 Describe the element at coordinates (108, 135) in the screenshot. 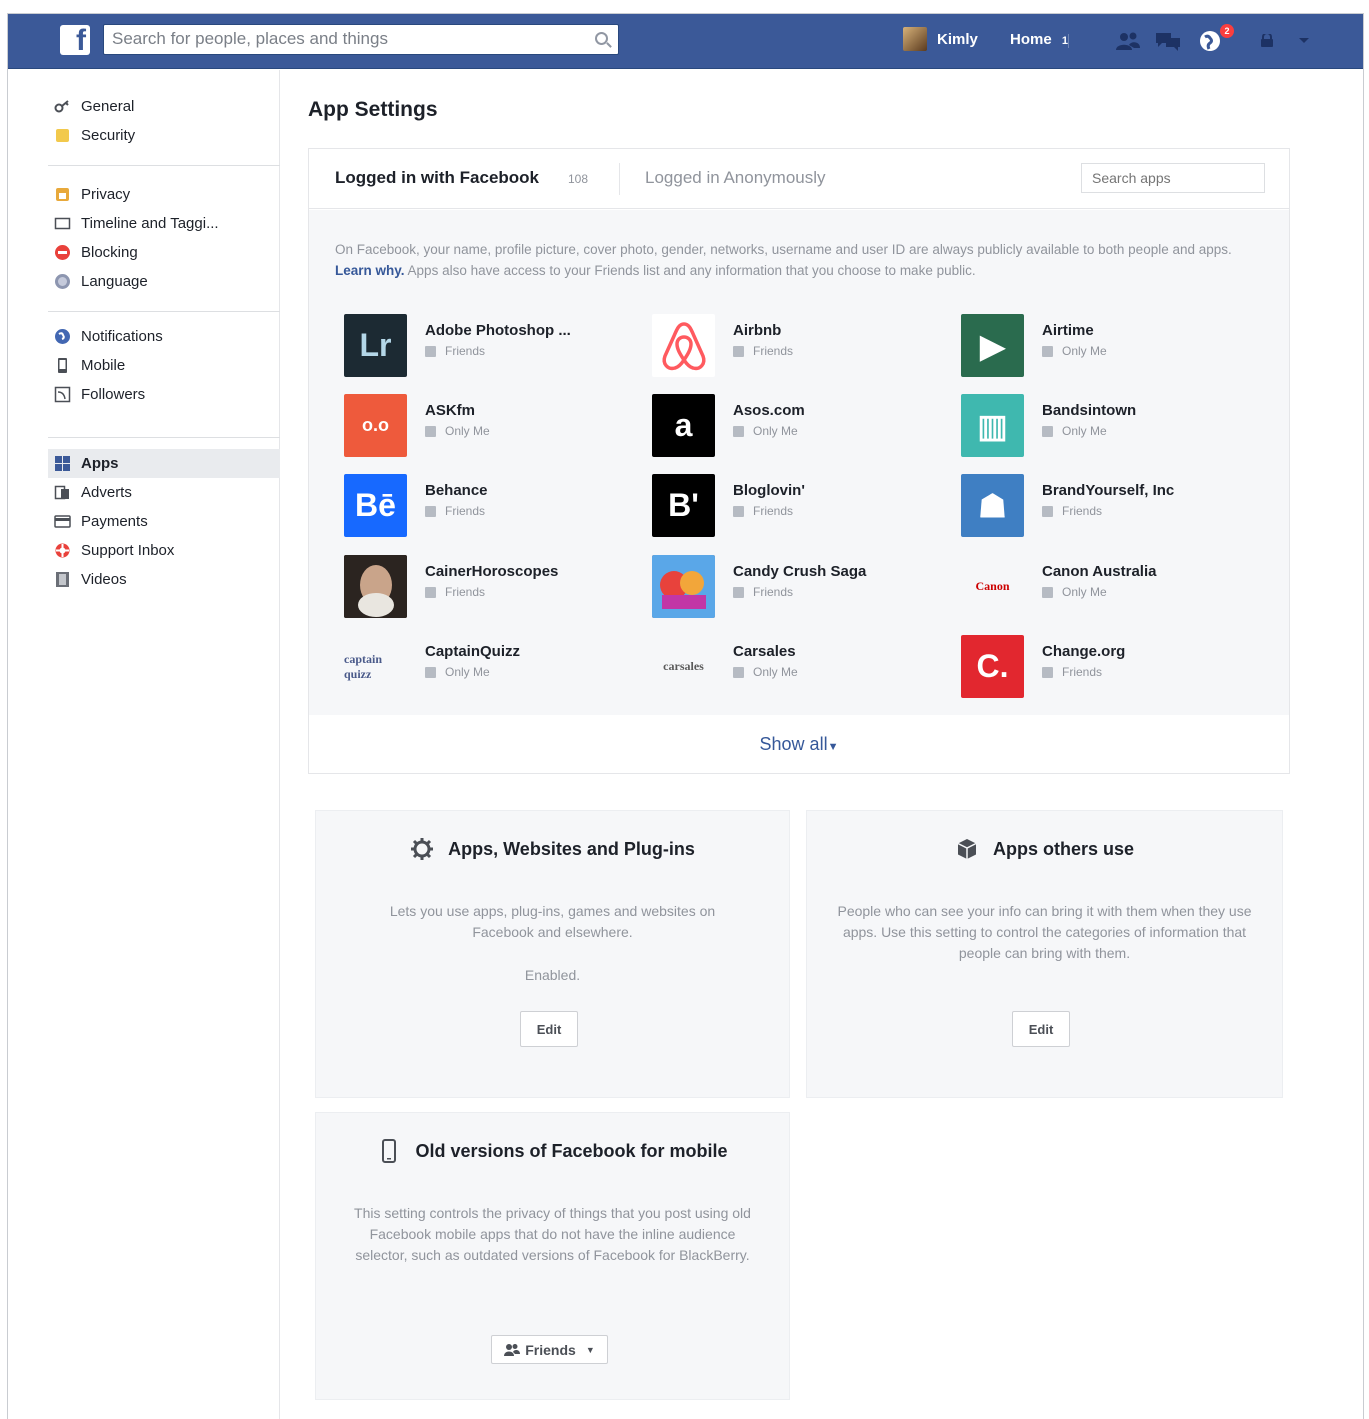

I see `sidebar-item-label: Security` at that location.